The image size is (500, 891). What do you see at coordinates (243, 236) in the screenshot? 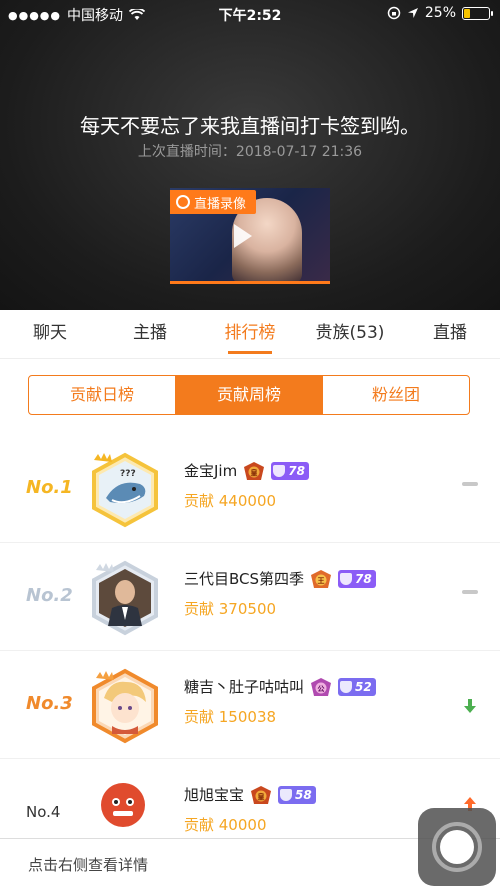
I see `play-icon` at bounding box center [243, 236].